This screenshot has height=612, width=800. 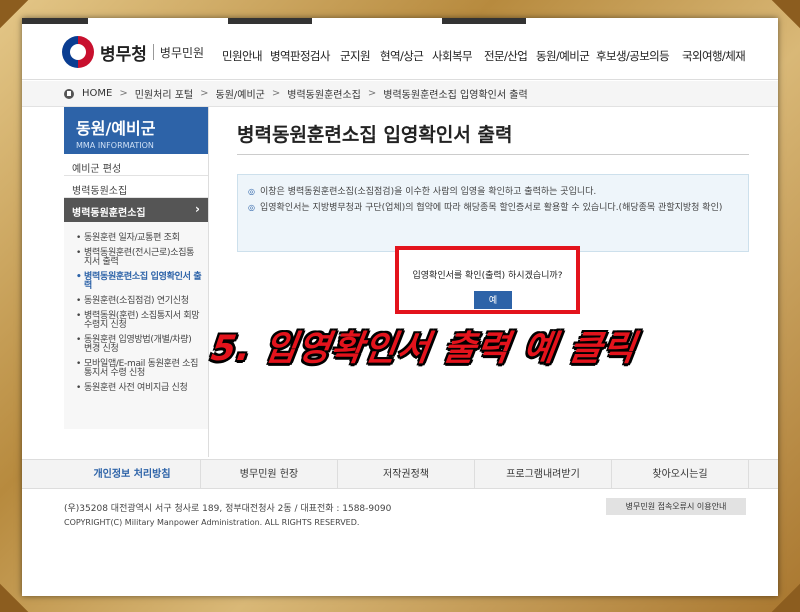 What do you see at coordinates (115, 145) in the screenshot?
I see `sidebar-subtitle: MMA INFORMATION` at bounding box center [115, 145].